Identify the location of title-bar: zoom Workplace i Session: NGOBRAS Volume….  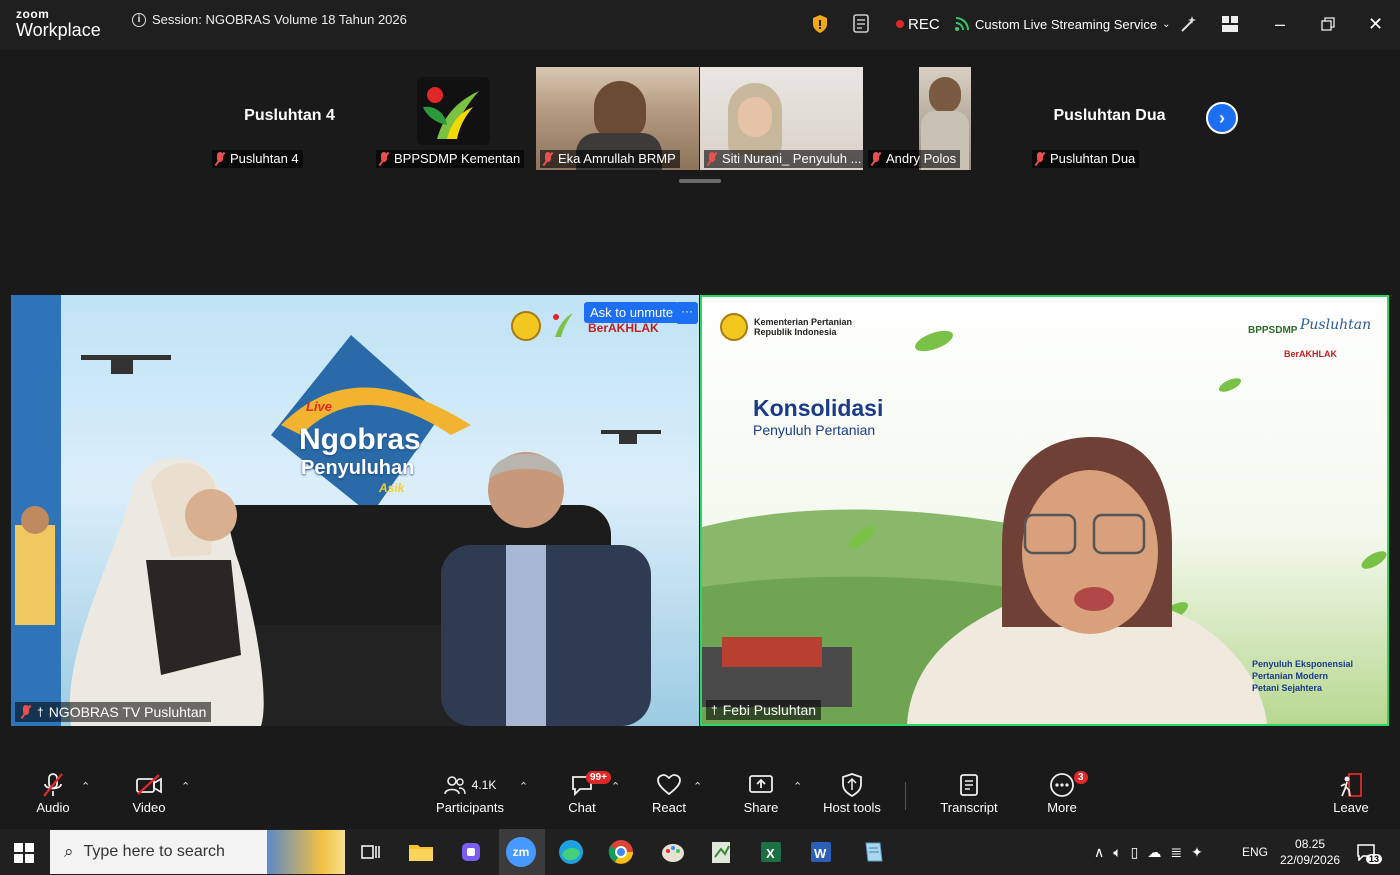
(700, 25).